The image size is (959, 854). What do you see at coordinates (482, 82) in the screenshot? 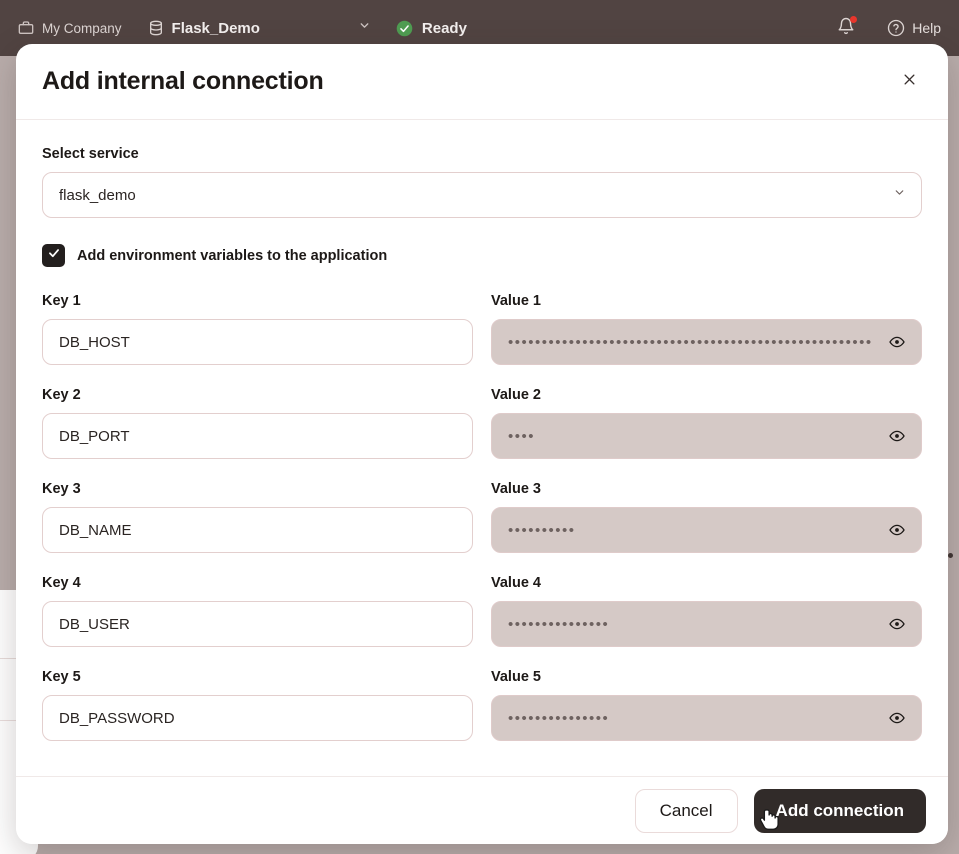
I see `dialog-header: Add internal connection` at bounding box center [482, 82].